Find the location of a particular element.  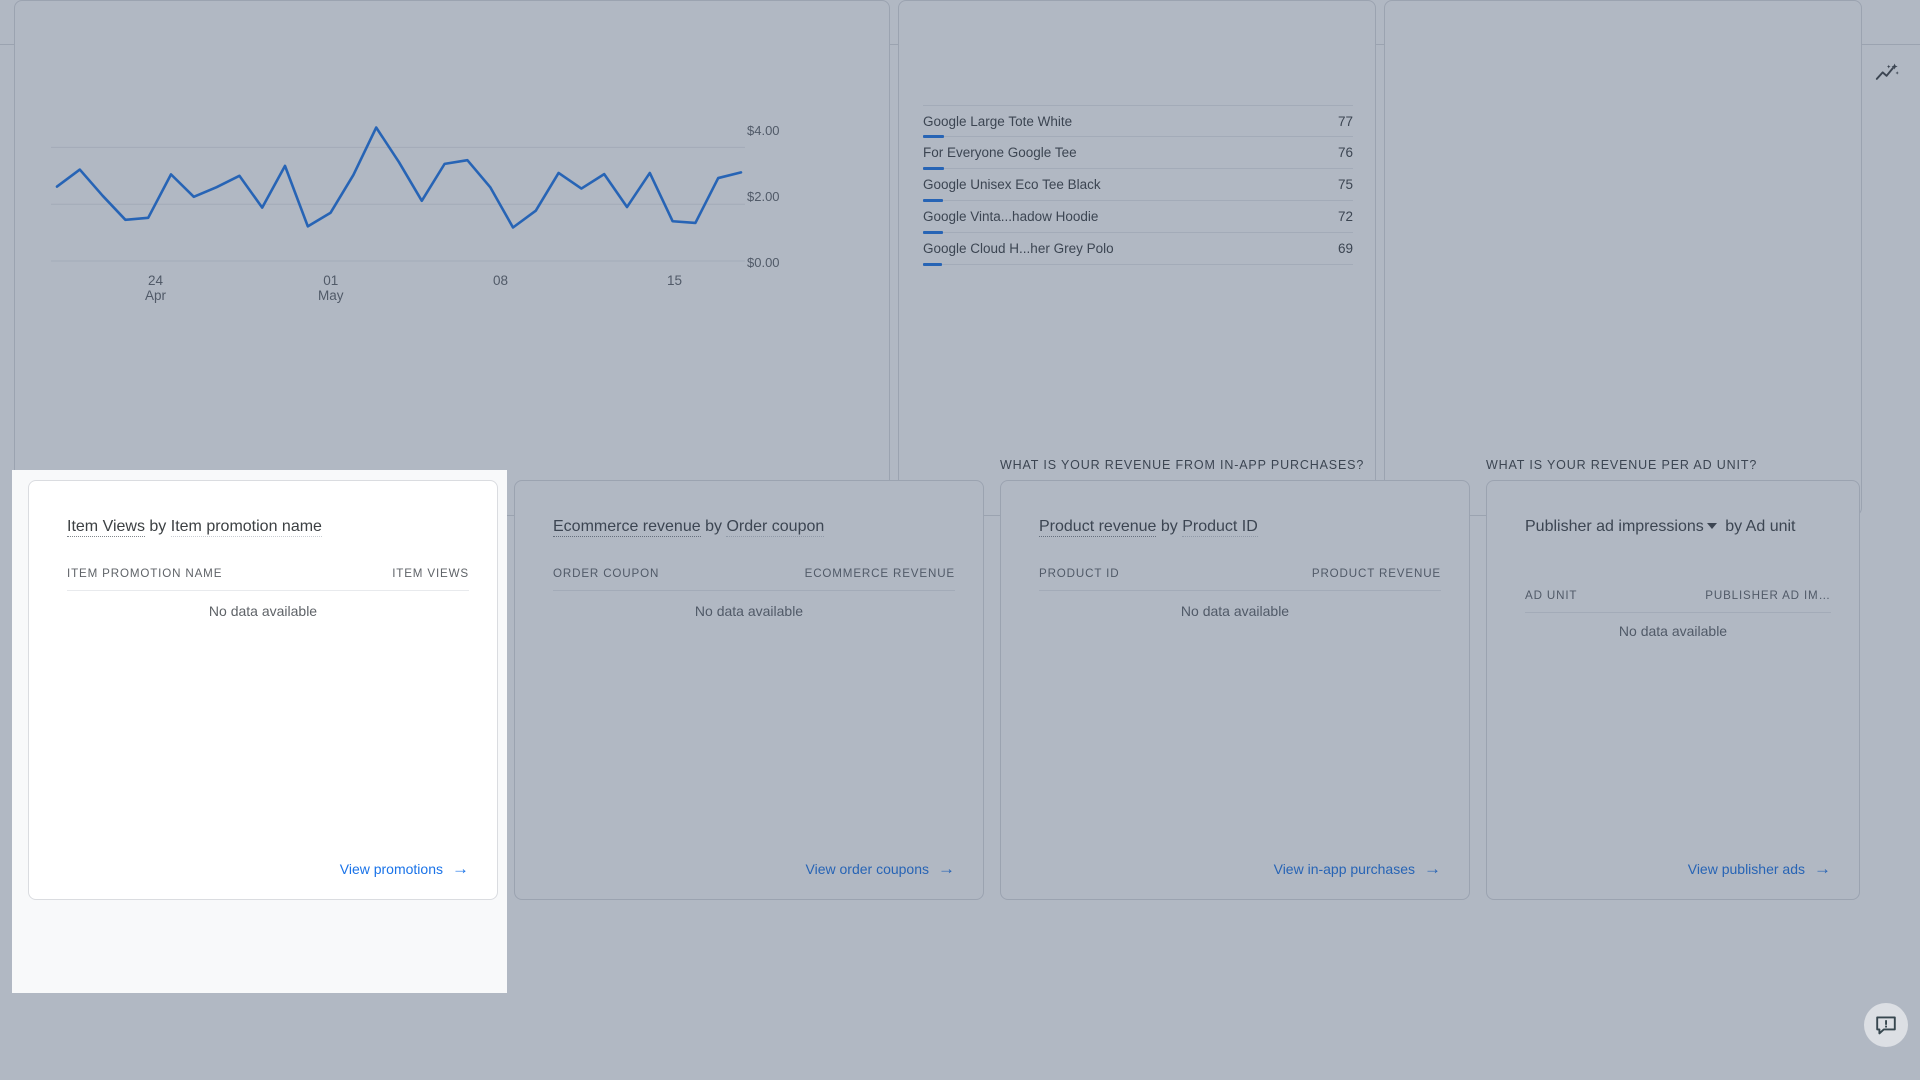

empty-state-message: No data available is located at coordinates (263, 611).